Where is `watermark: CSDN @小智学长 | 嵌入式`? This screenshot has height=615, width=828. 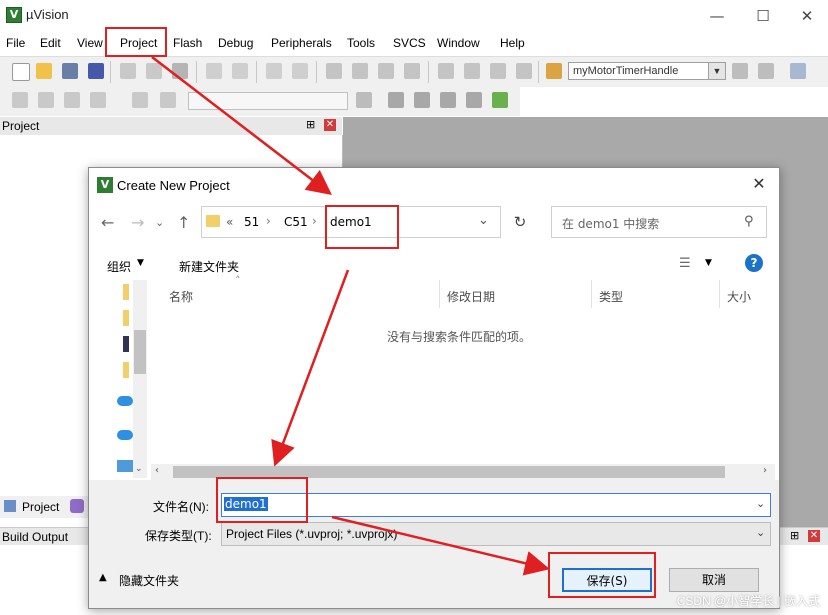
watermark: CSDN @小智学长 | 嵌入式 is located at coordinates (748, 601).